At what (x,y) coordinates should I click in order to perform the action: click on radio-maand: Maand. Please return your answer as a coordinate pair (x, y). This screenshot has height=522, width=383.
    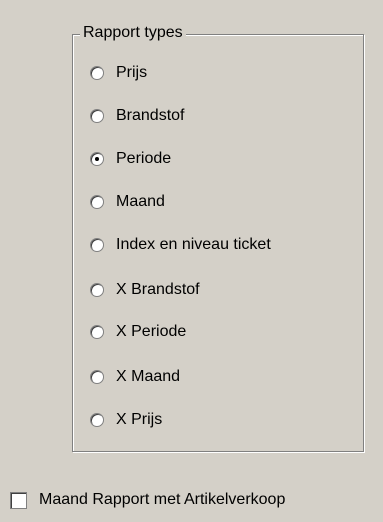
    Looking at the image, I should click on (127, 202).